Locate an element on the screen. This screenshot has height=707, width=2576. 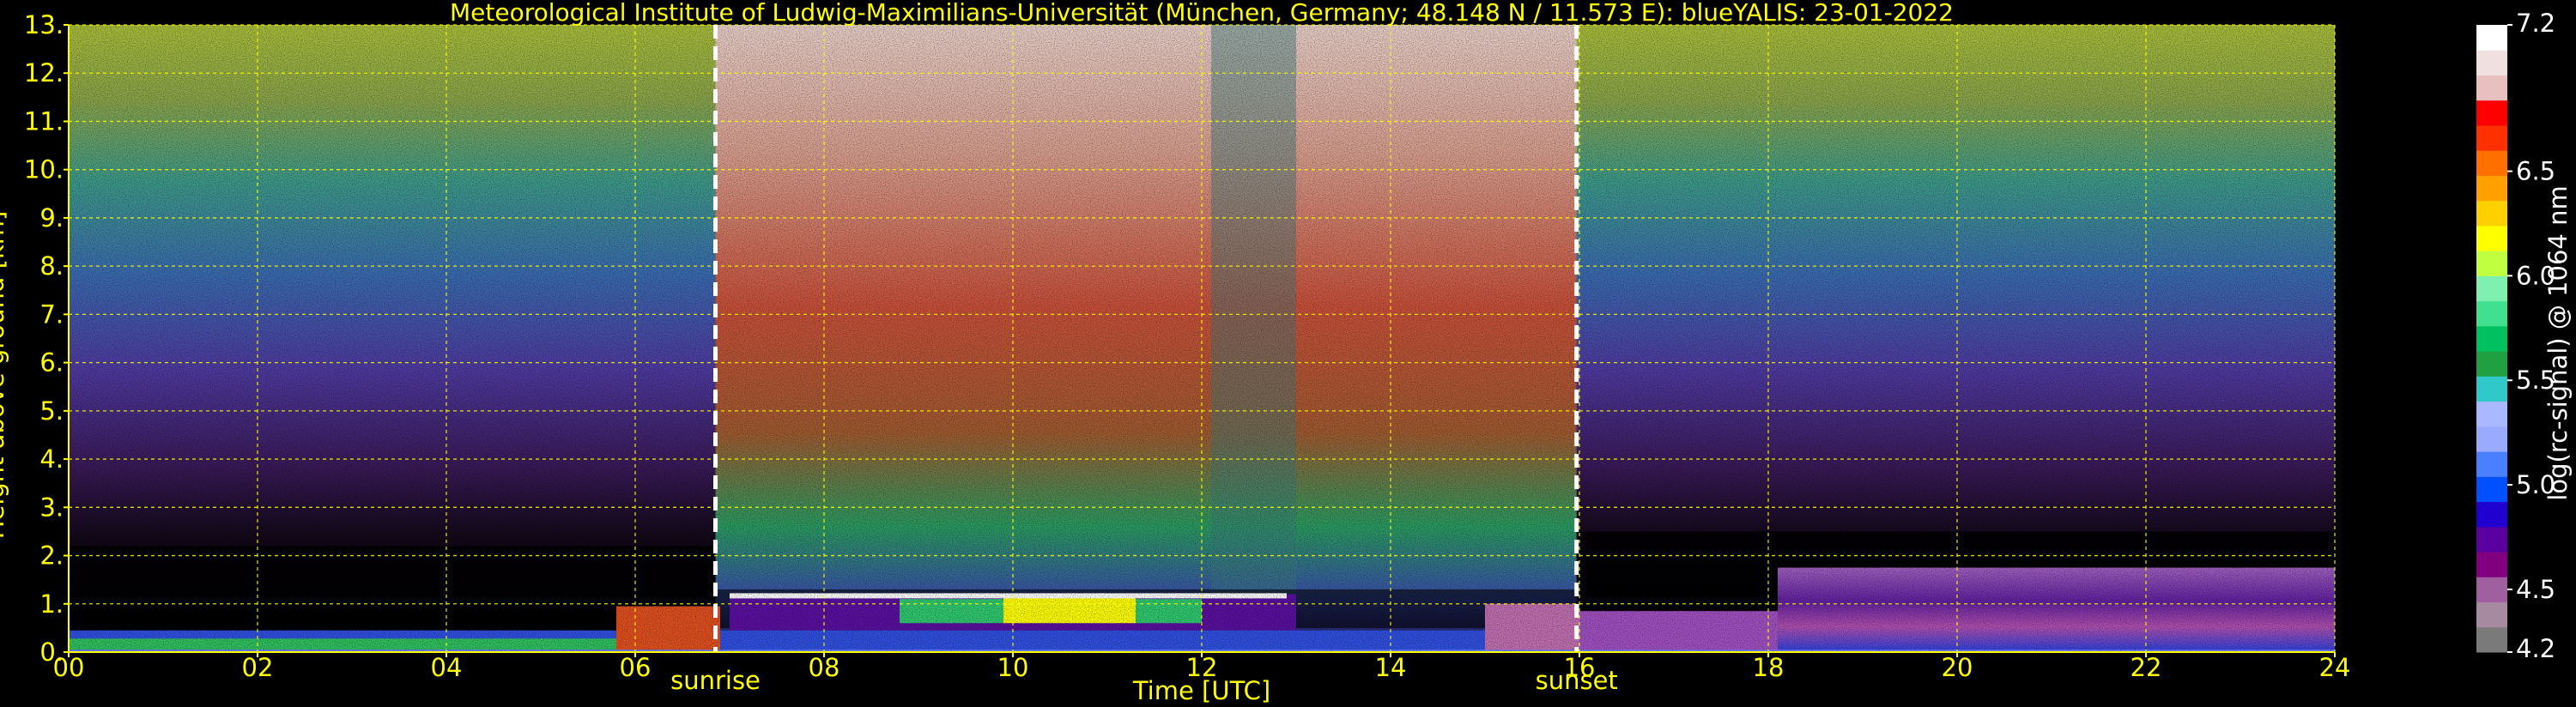
colorbar-tick-label: 4.5 is located at coordinates (2535, 589).